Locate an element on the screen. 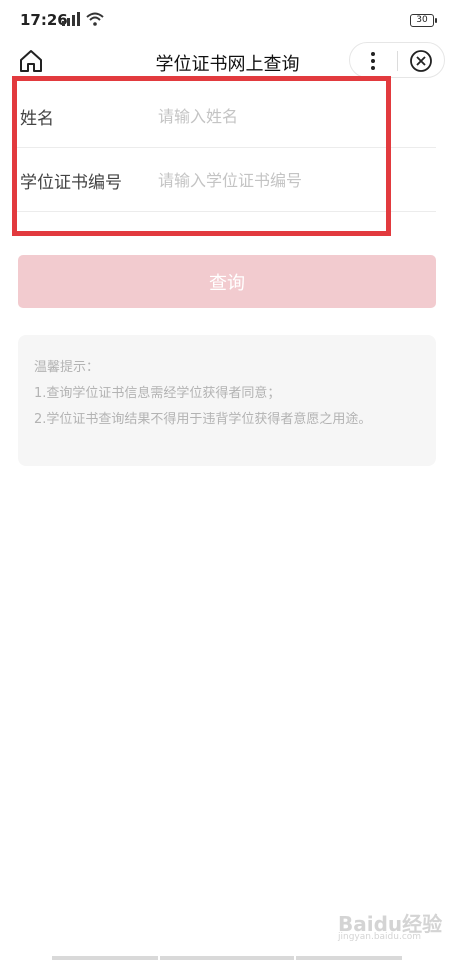 Image resolution: width=455 pixels, height=960 pixels. query-form: 姓名 学位证书编号 is located at coordinates (227, 148).